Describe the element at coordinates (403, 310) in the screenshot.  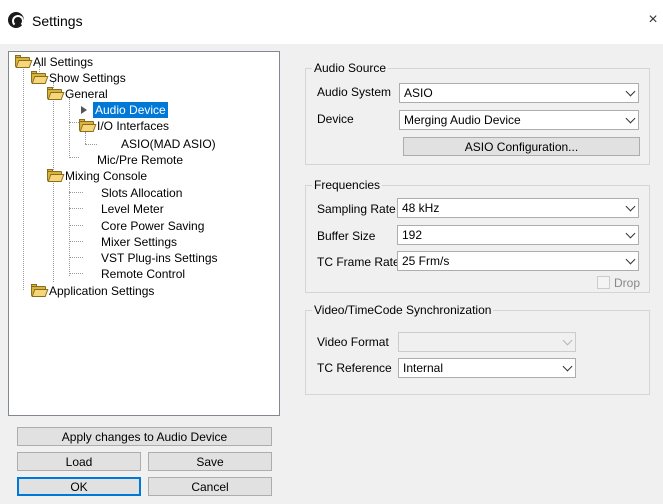
I see `group-title: Video/TimeCode Synchronization` at that location.